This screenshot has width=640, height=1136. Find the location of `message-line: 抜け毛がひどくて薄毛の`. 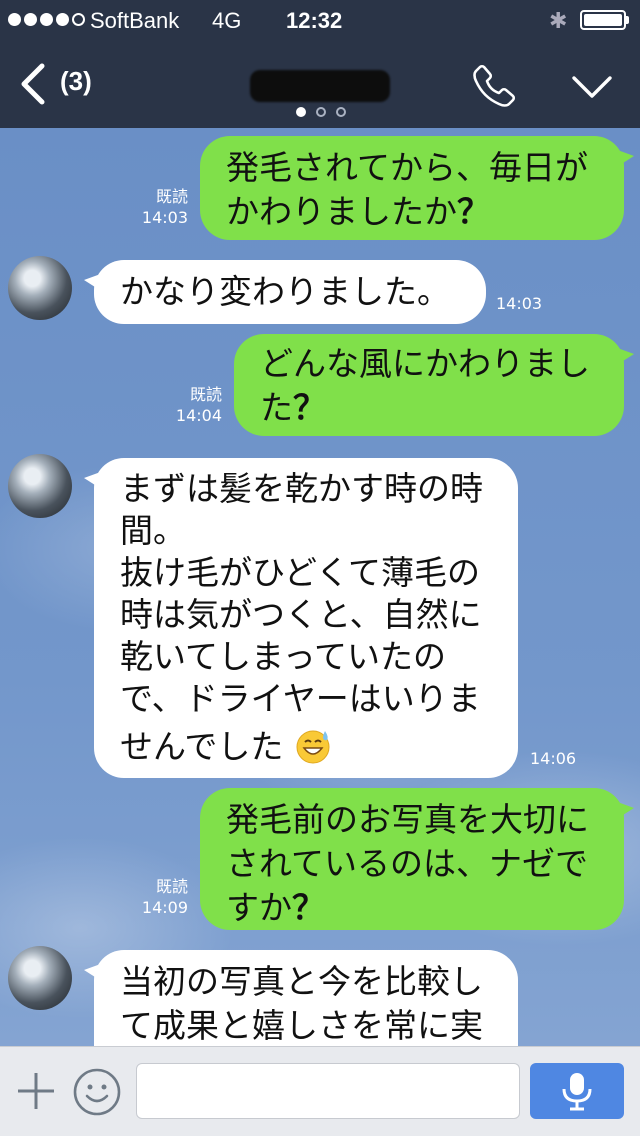

message-line: 抜け毛がひどくて薄毛の is located at coordinates (300, 572).